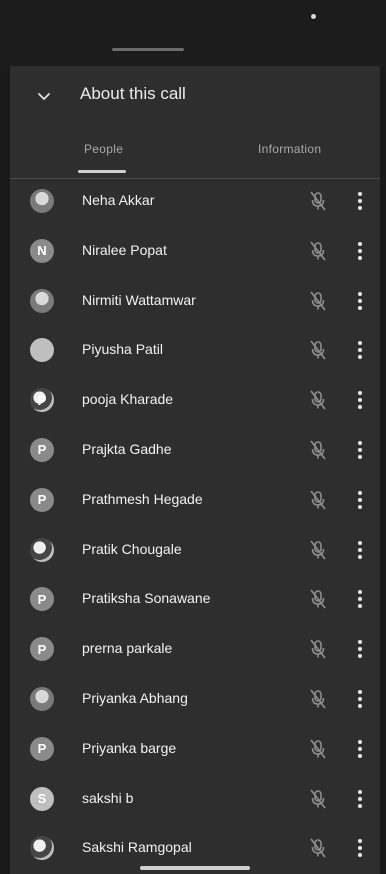  I want to click on participant-name: Sakshi Ramgopal, so click(137, 847).